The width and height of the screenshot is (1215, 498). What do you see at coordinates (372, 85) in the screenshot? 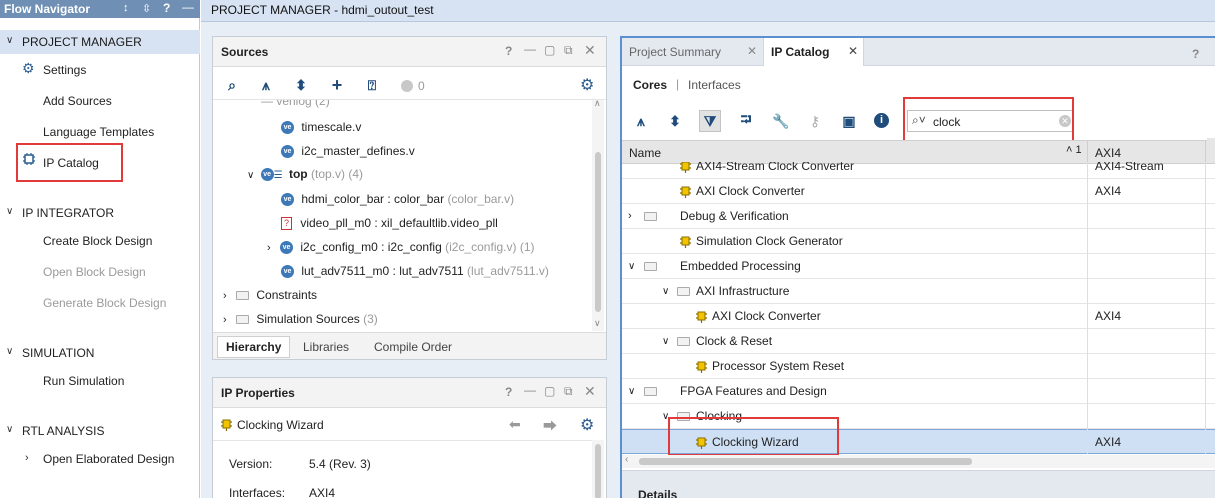
I see `properties-icon: ⍰` at bounding box center [372, 85].